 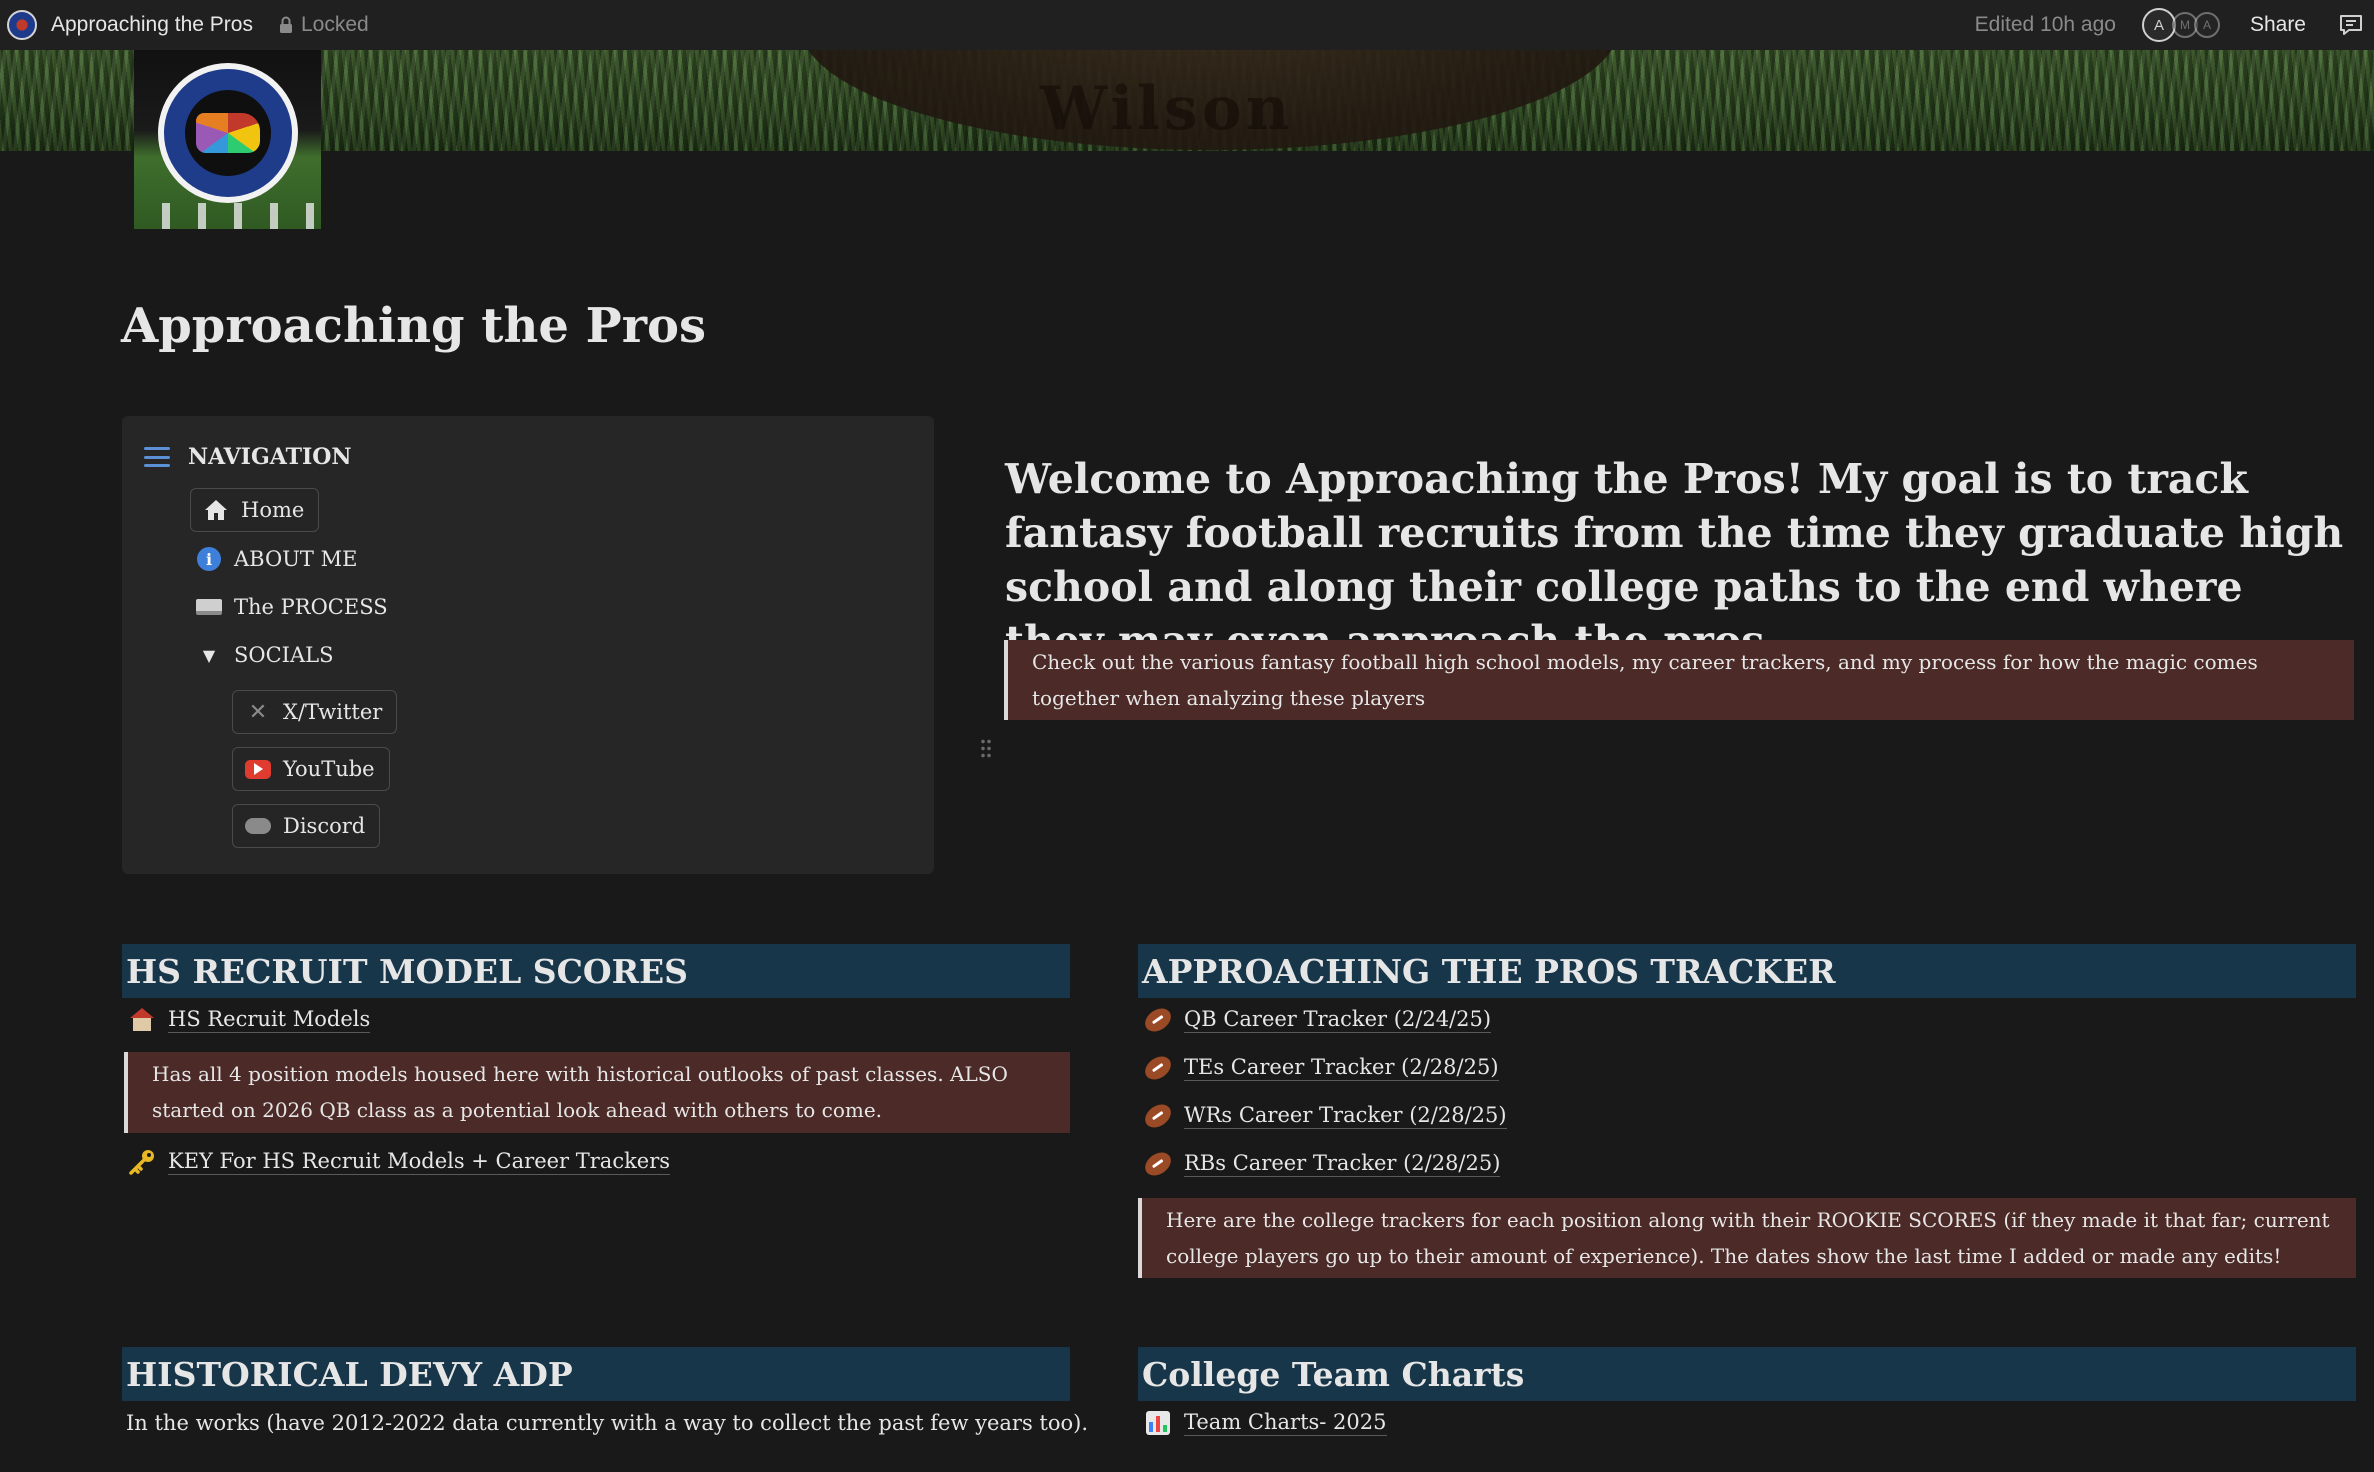 What do you see at coordinates (142, 1162) in the screenshot?
I see `key-icon` at bounding box center [142, 1162].